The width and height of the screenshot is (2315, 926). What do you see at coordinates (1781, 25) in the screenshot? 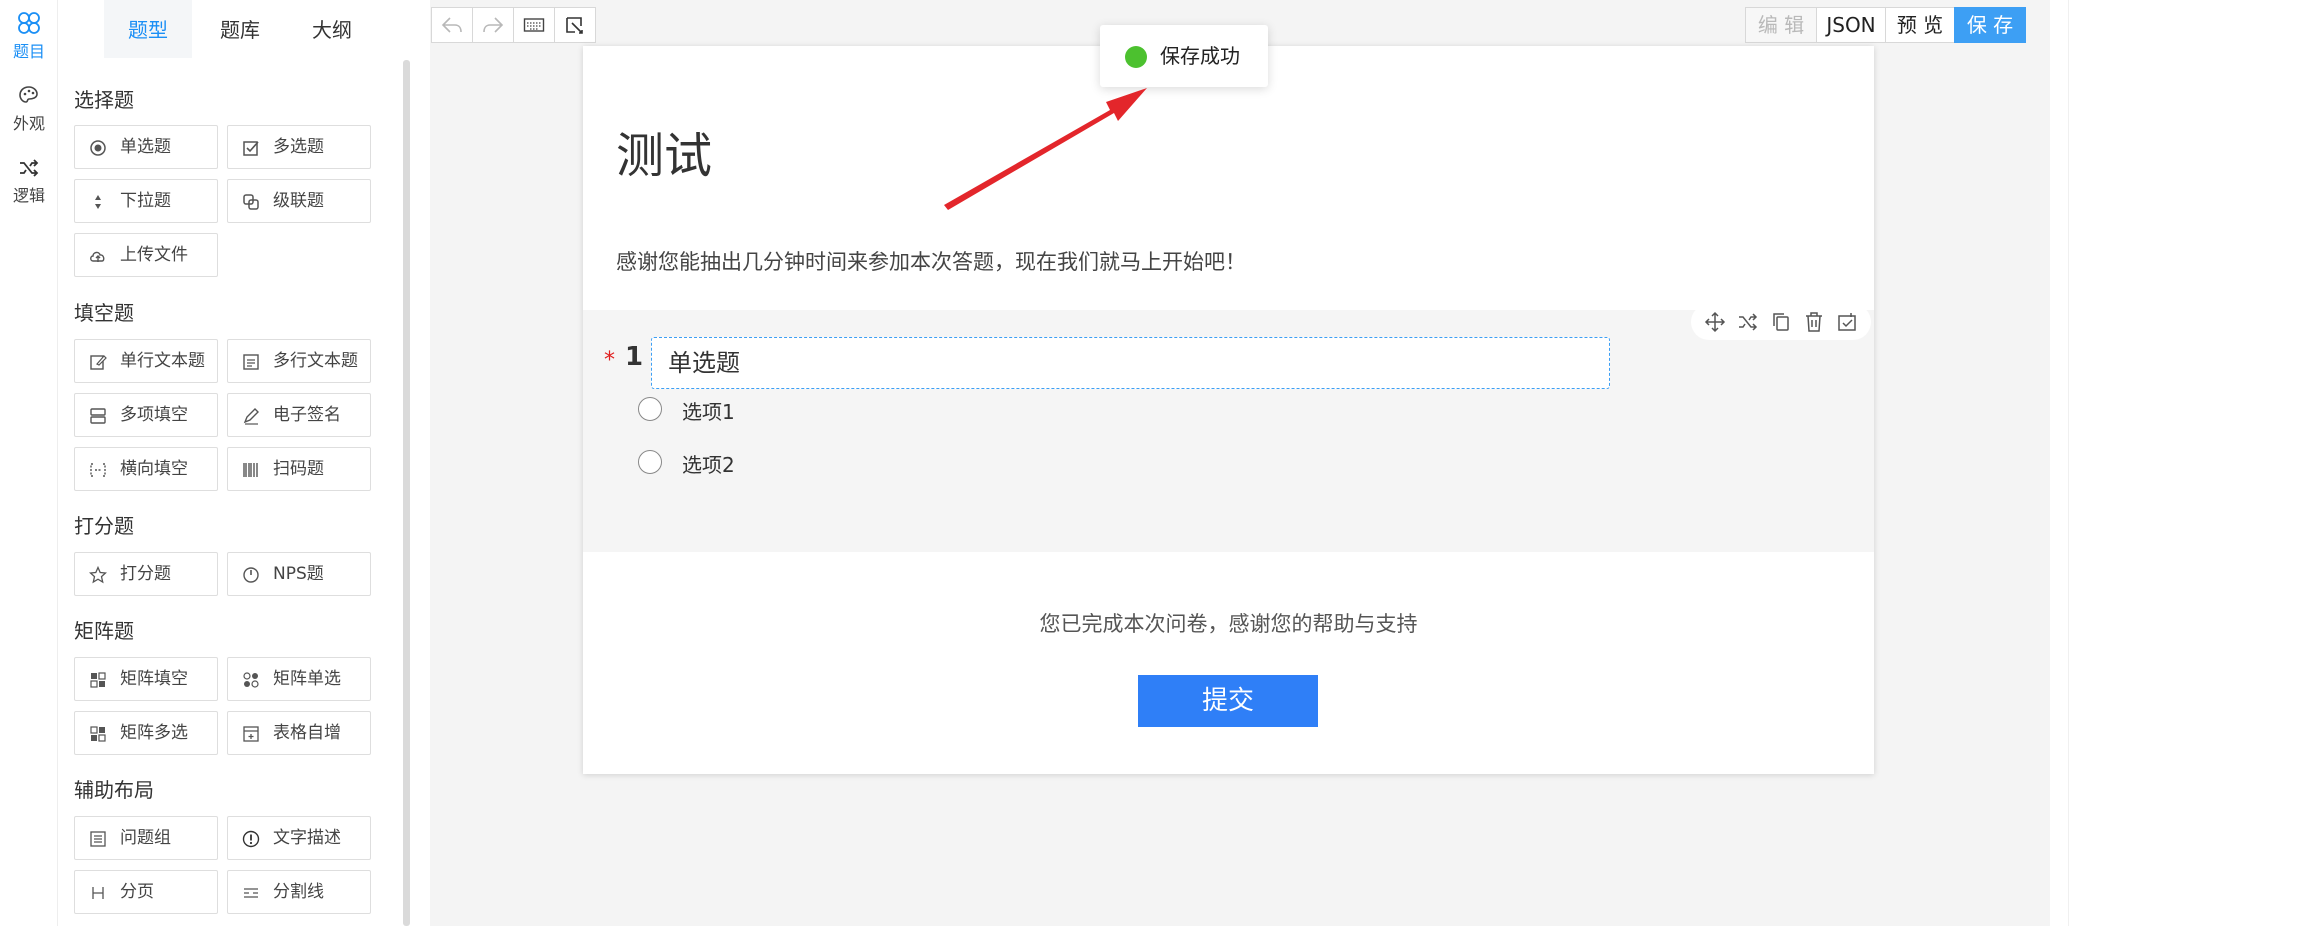
I see `edit-button: 编 辑` at bounding box center [1781, 25].